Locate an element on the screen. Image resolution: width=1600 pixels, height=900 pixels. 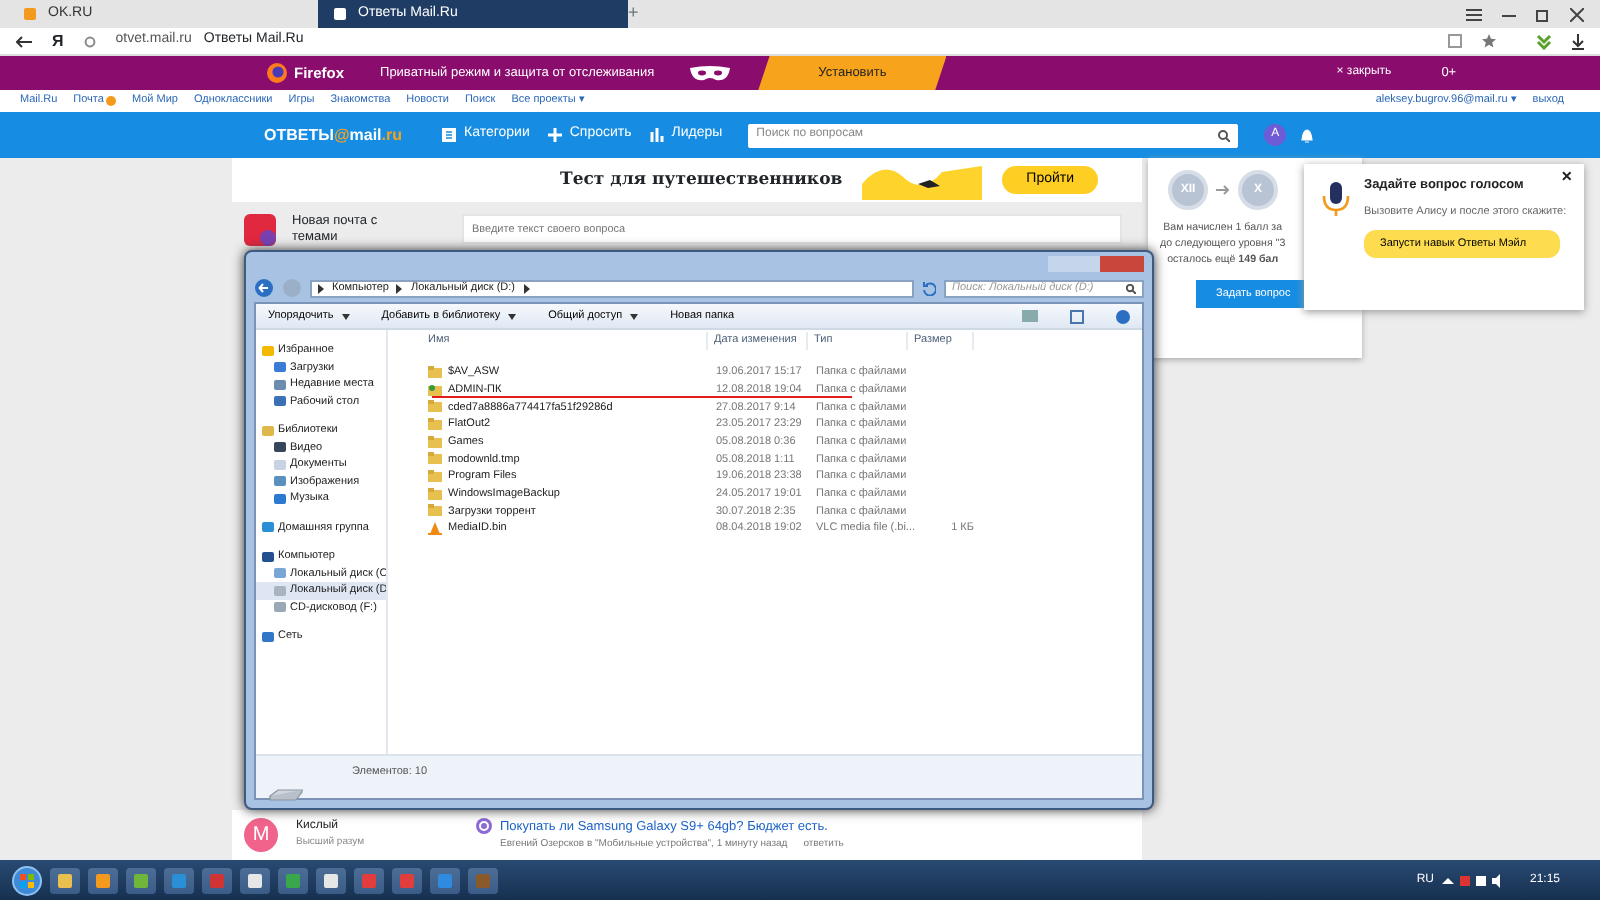
bell-icon is located at coordinates (1307, 135).